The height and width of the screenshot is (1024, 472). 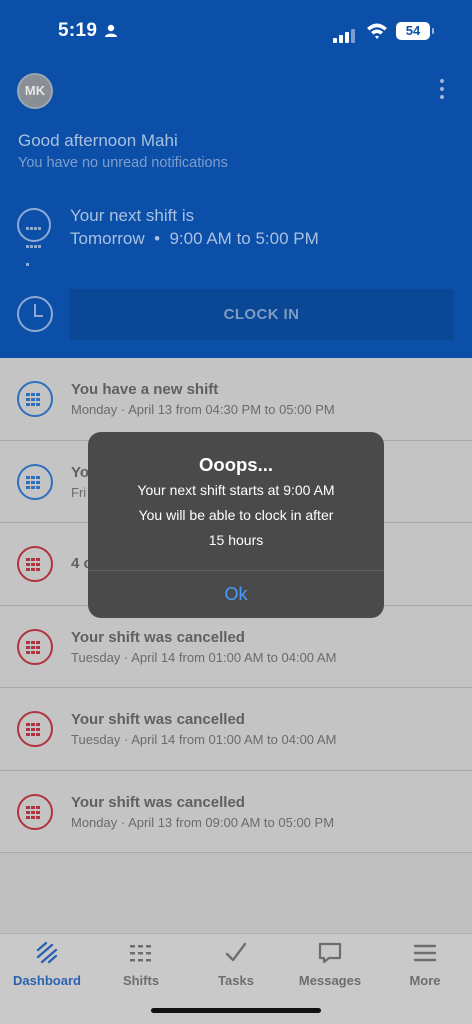 I want to click on next-shift-label: Your next shift is, so click(x=132, y=215).